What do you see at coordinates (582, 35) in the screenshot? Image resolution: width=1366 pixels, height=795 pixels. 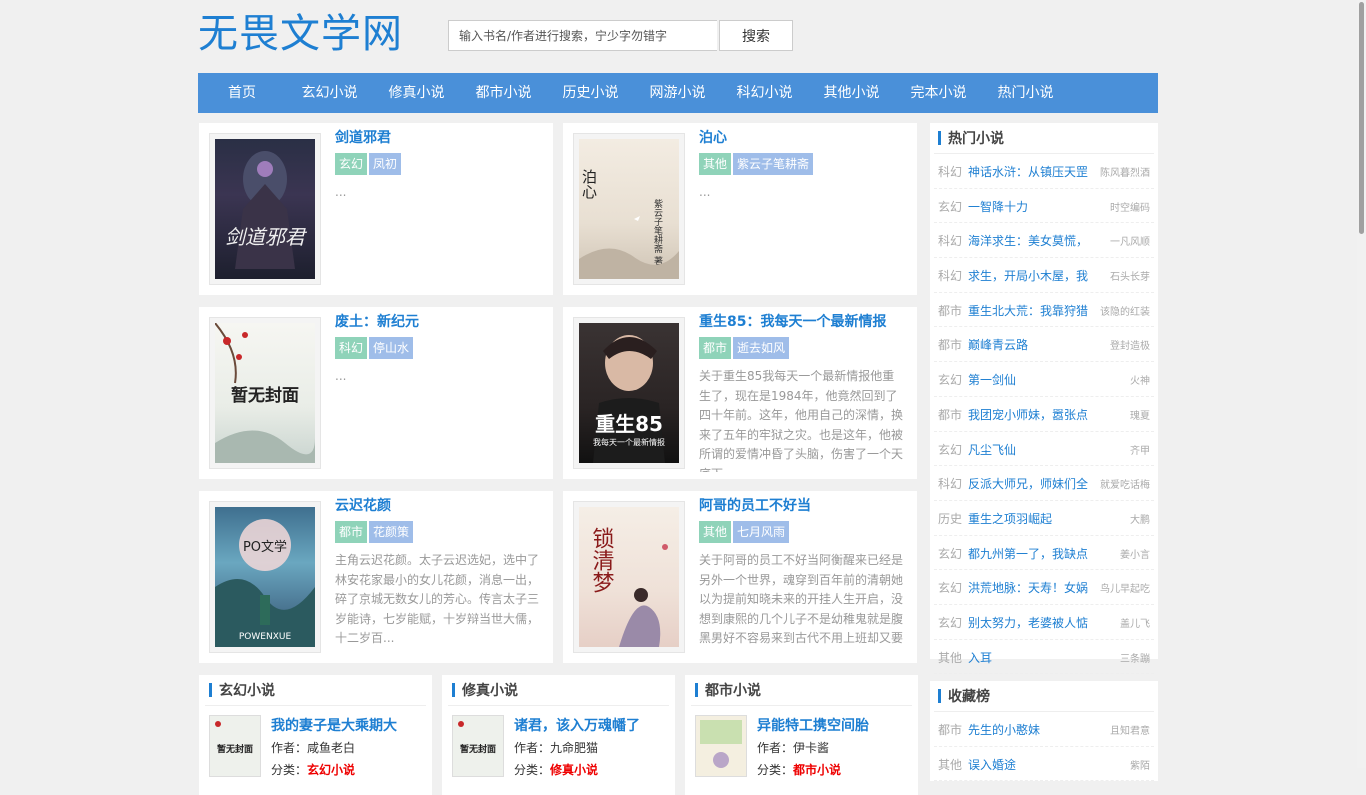 I see `search-input` at bounding box center [582, 35].